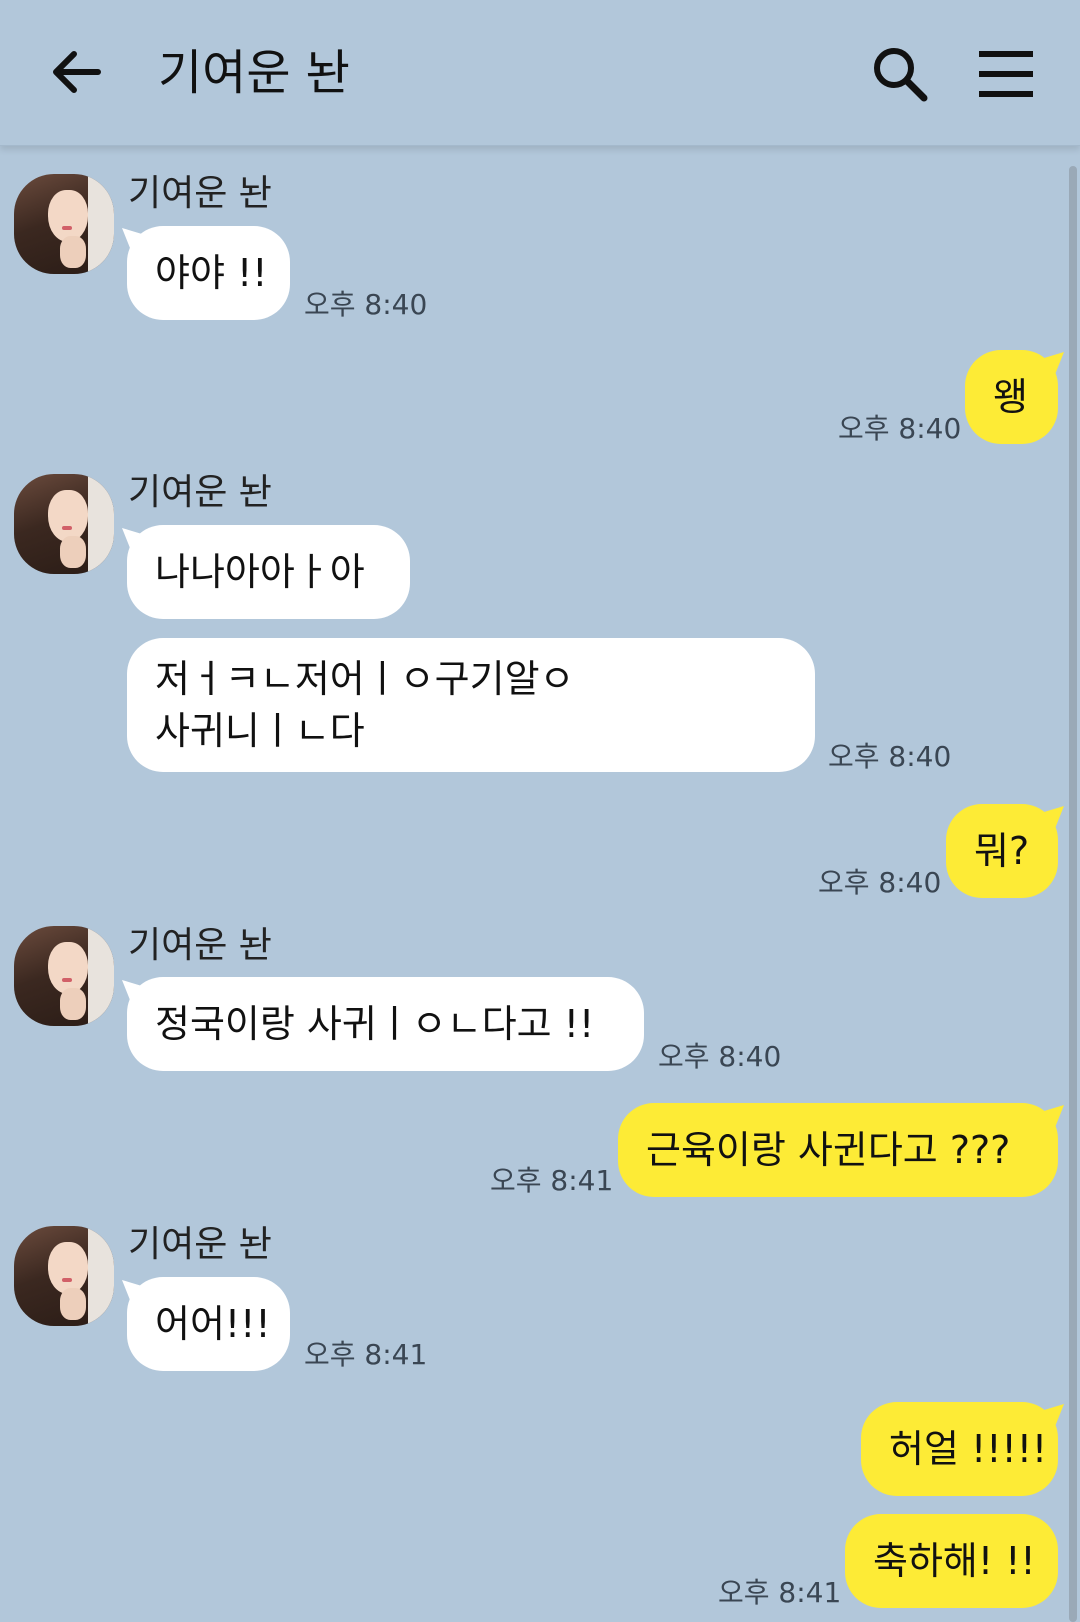  What do you see at coordinates (208, 1324) in the screenshot?
I see `message-bubble: 어어!!!` at bounding box center [208, 1324].